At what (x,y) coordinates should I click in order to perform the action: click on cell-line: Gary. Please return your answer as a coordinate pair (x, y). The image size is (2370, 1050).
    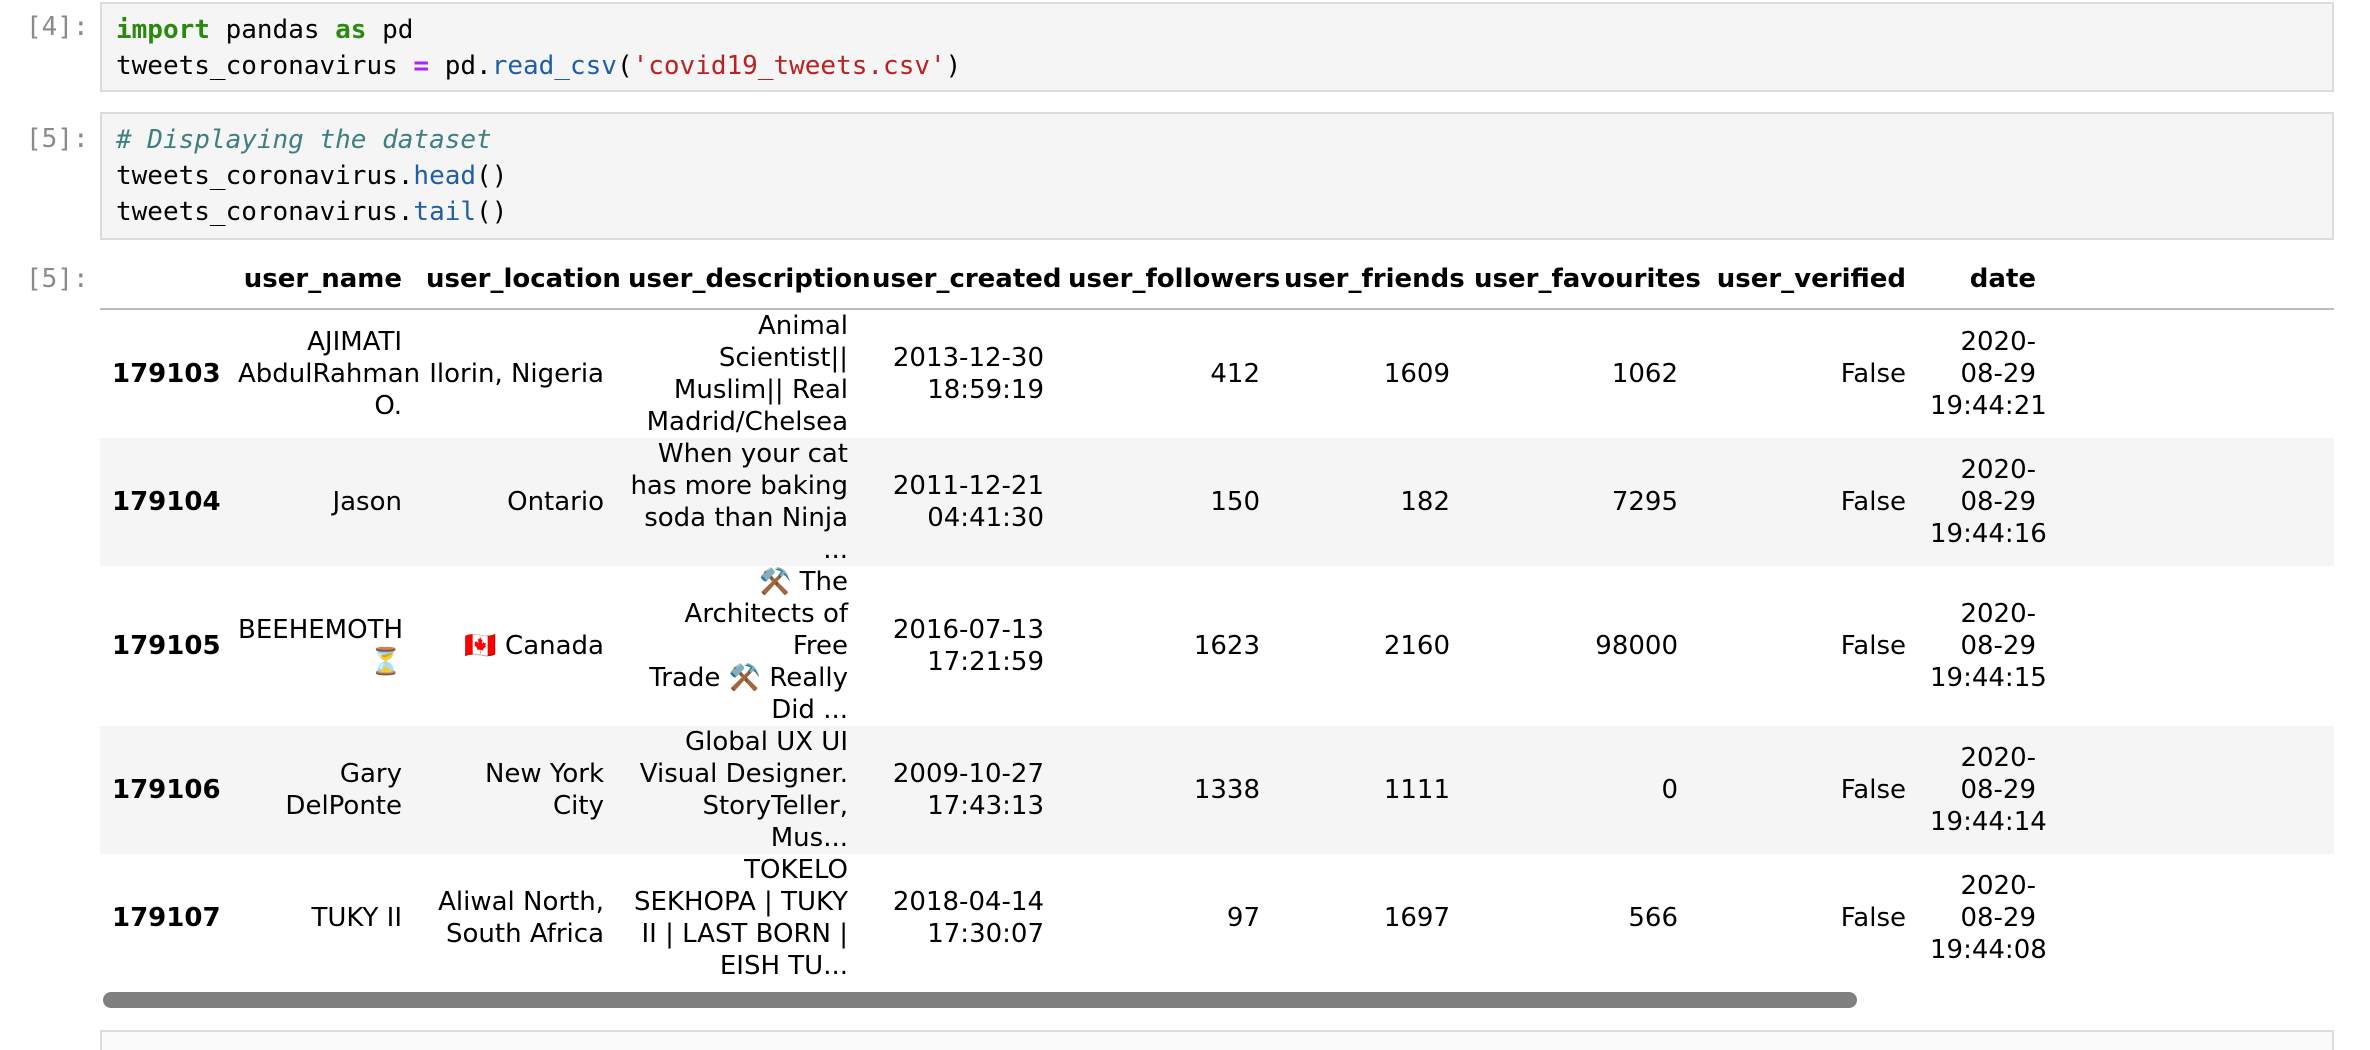
    Looking at the image, I should click on (370, 774).